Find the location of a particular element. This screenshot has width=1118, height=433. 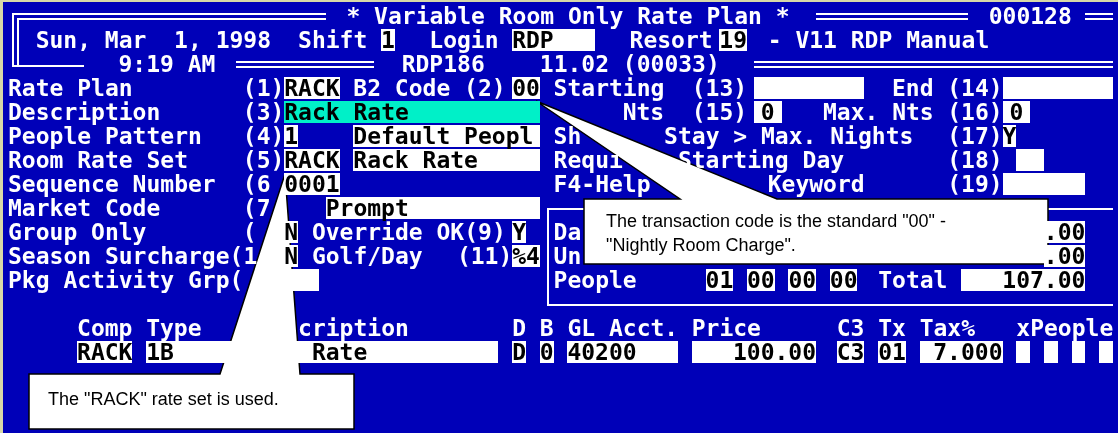

field-label: (17) is located at coordinates (975, 136).